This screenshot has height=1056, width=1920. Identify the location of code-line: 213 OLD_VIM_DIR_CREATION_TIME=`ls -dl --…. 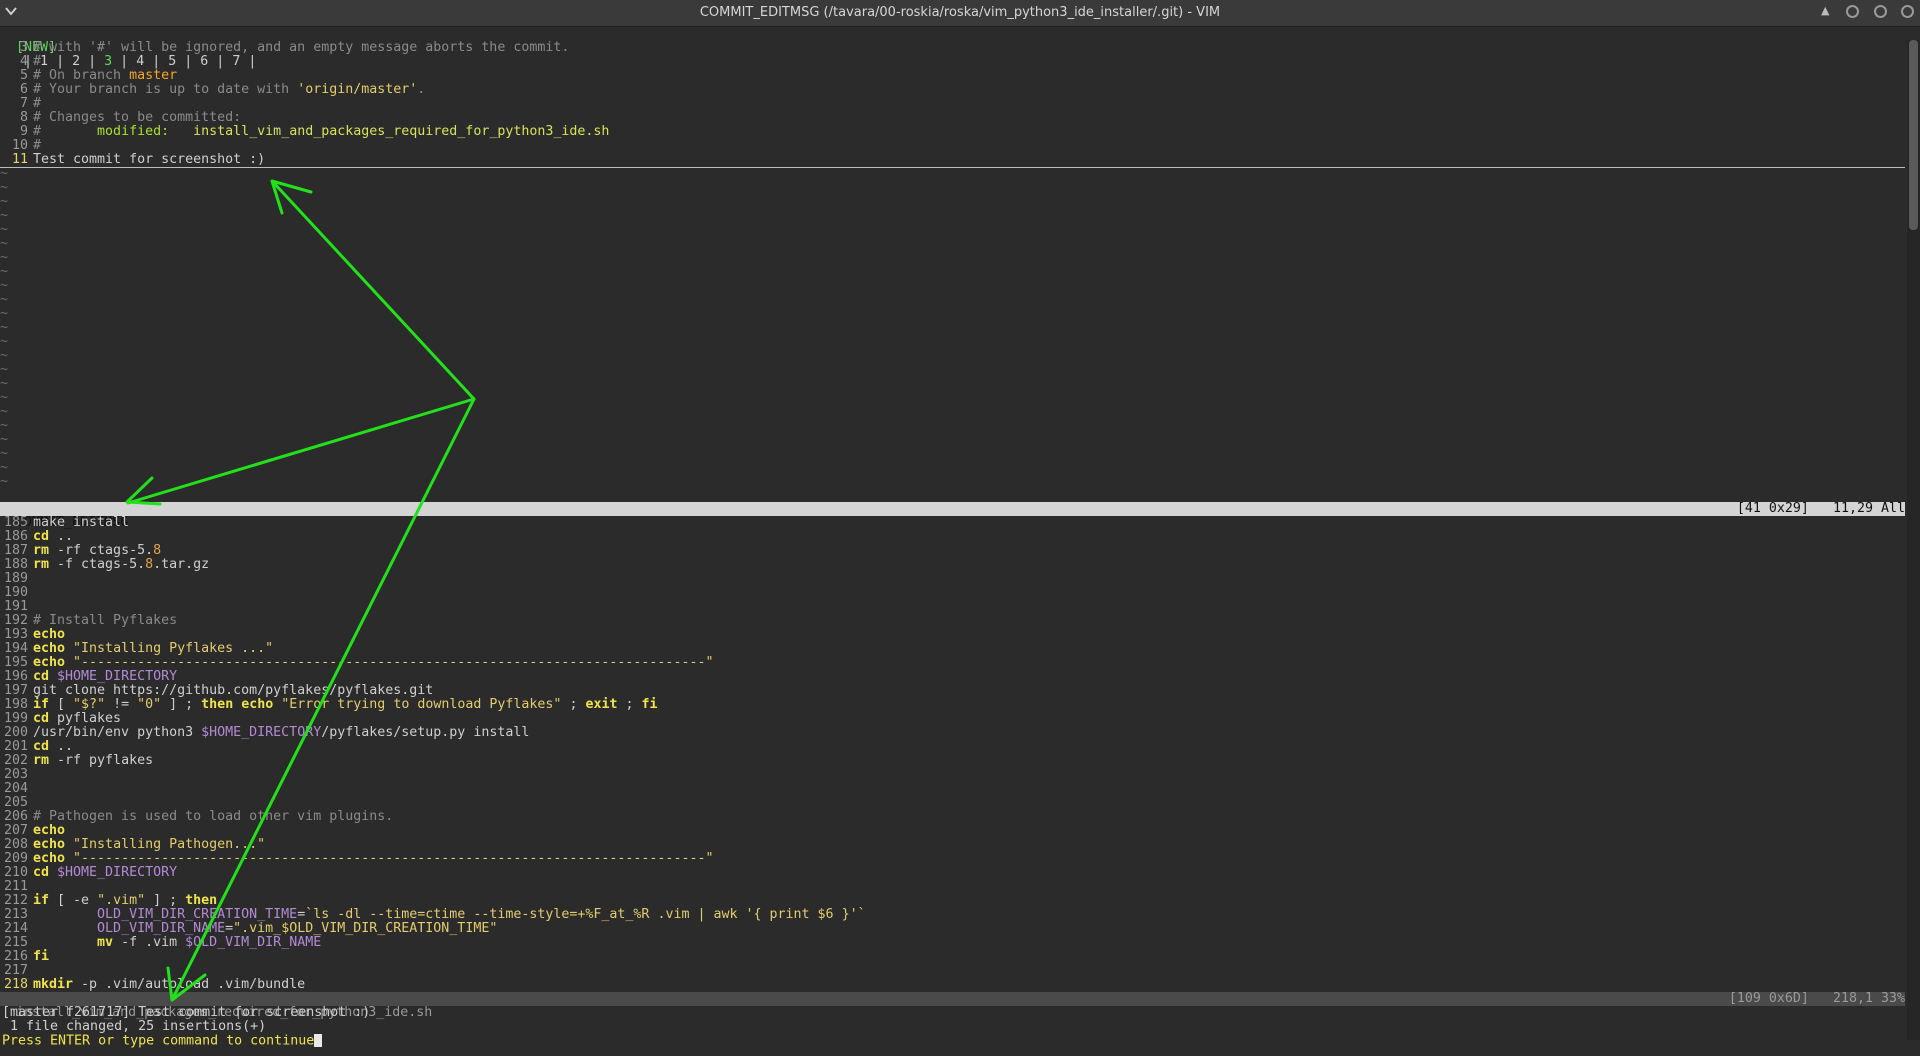
(952, 915).